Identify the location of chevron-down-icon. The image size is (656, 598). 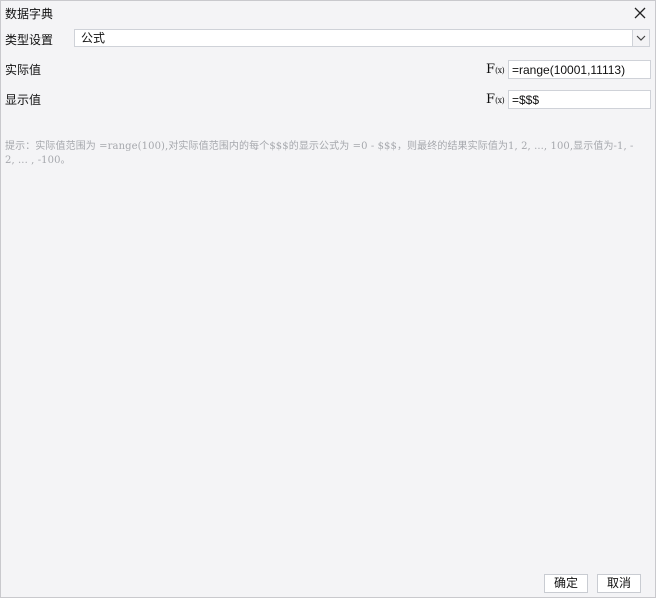
(641, 38).